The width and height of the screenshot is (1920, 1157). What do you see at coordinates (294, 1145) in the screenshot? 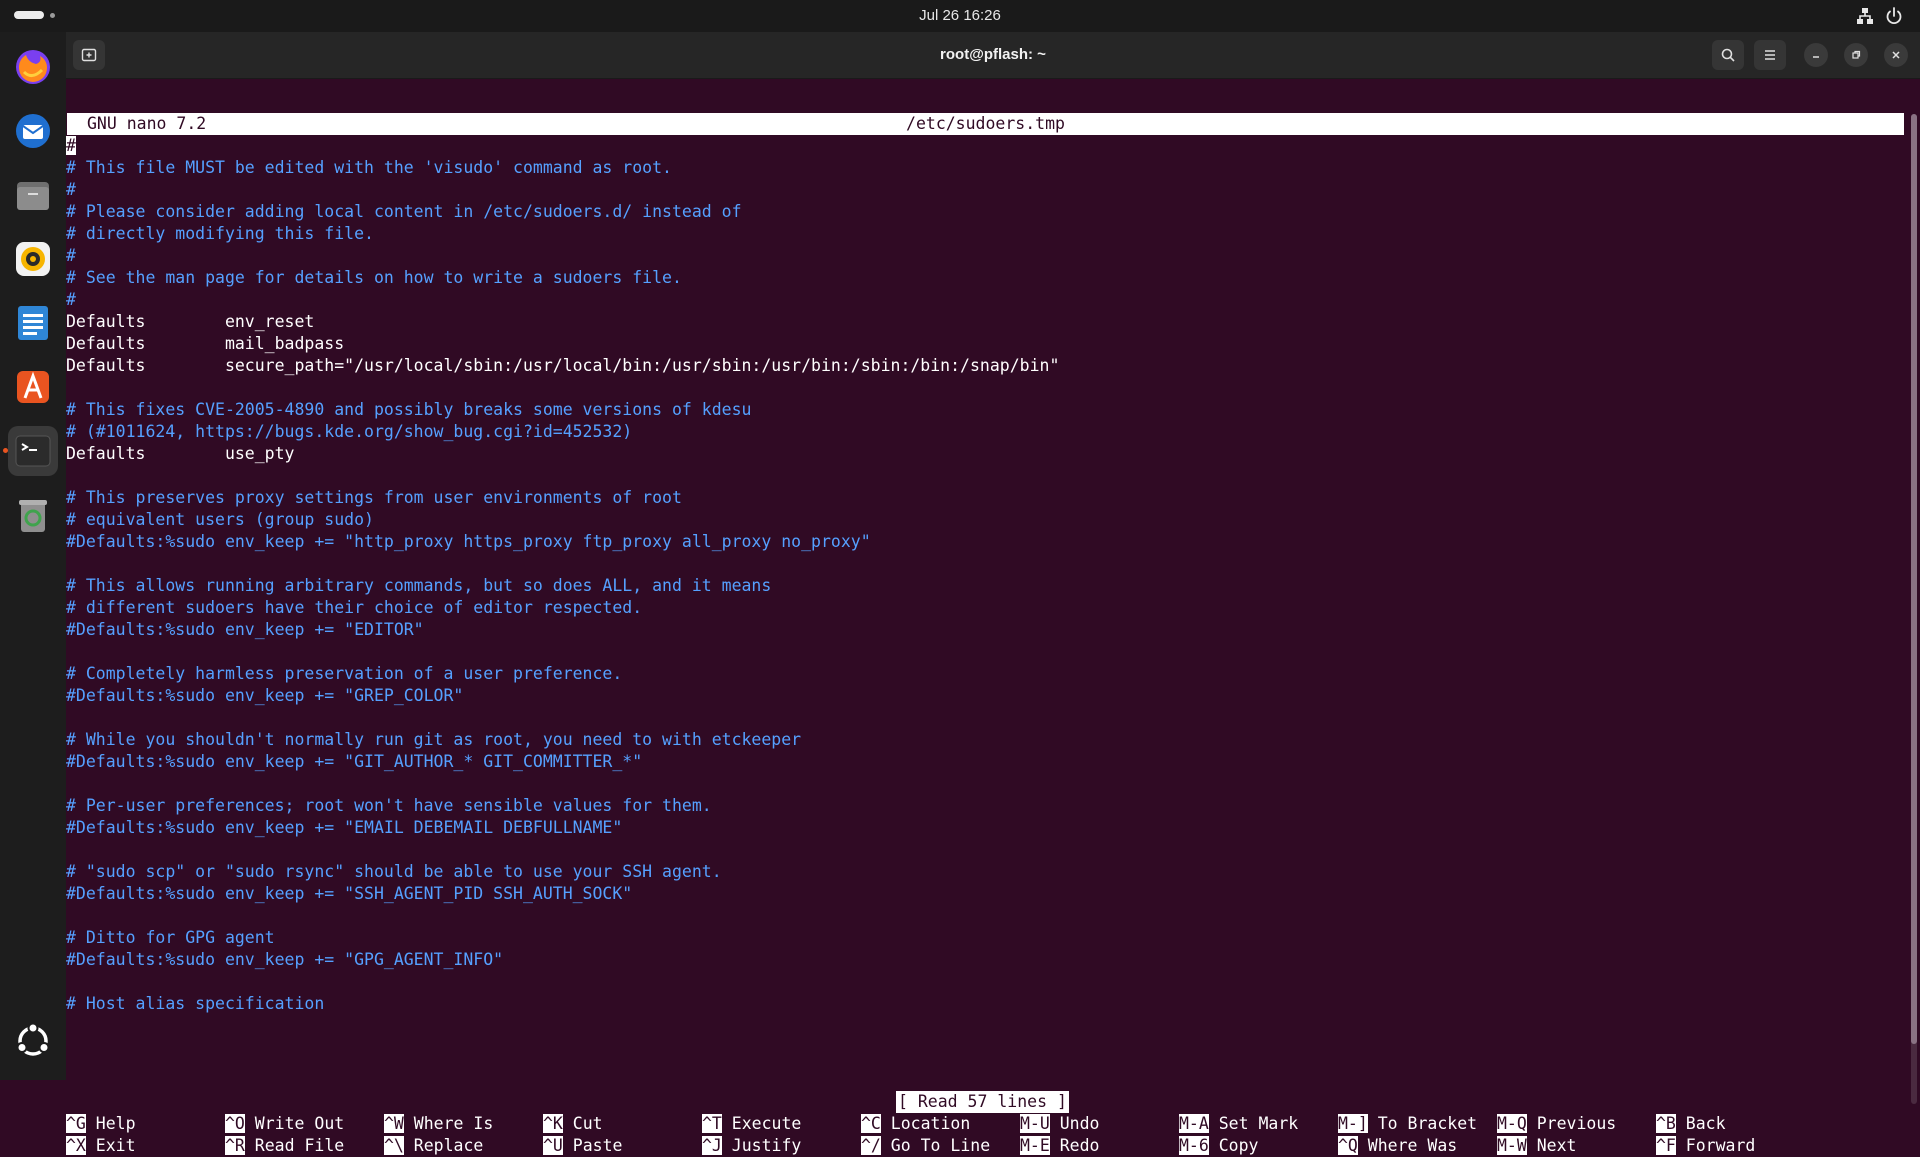
I see `shortcut-label: Read File` at bounding box center [294, 1145].